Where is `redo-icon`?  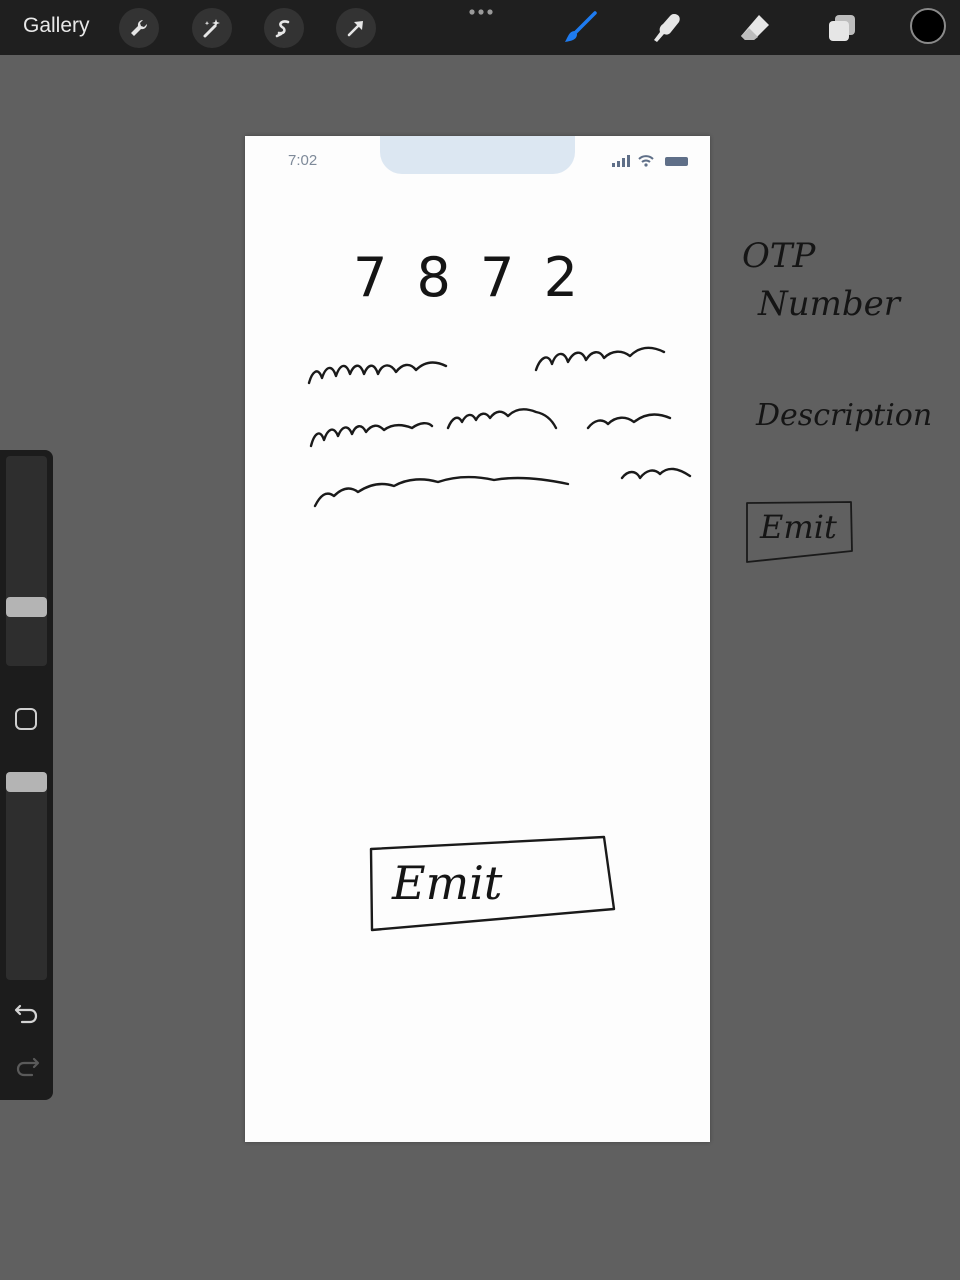
redo-icon is located at coordinates (27, 1067).